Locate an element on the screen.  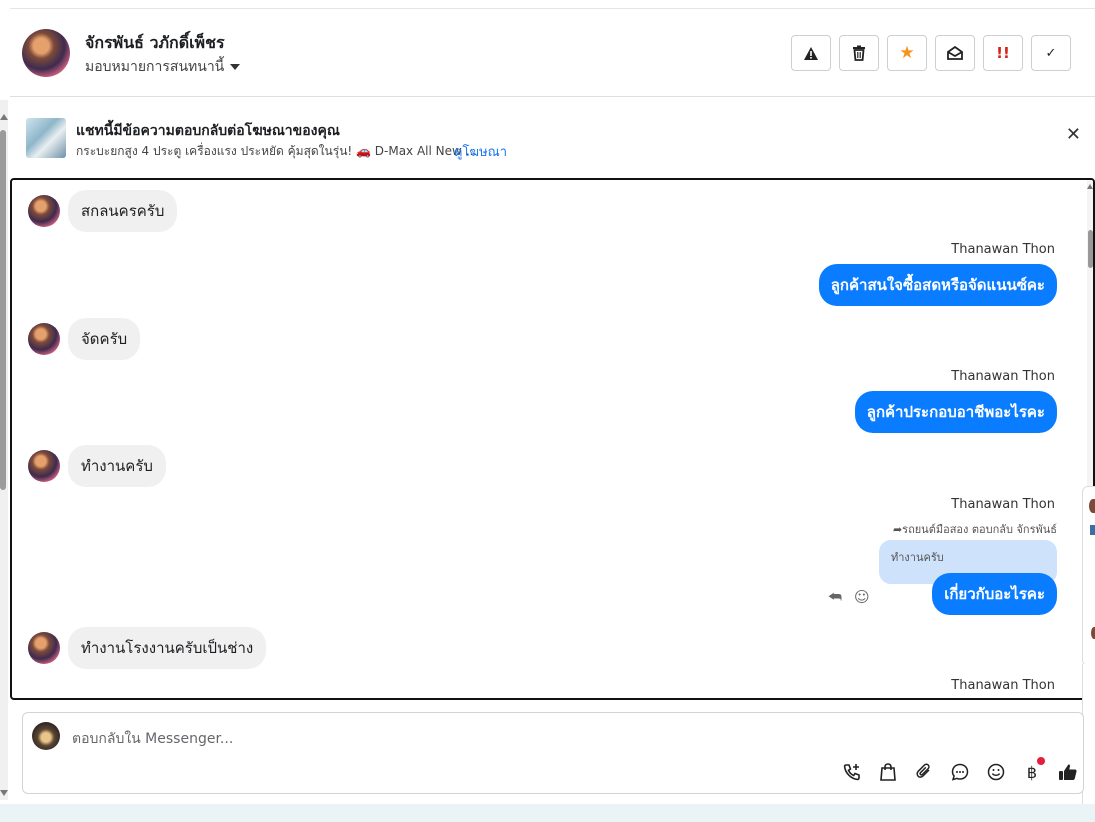
check-icon: ✓ is located at coordinates (1051, 53).